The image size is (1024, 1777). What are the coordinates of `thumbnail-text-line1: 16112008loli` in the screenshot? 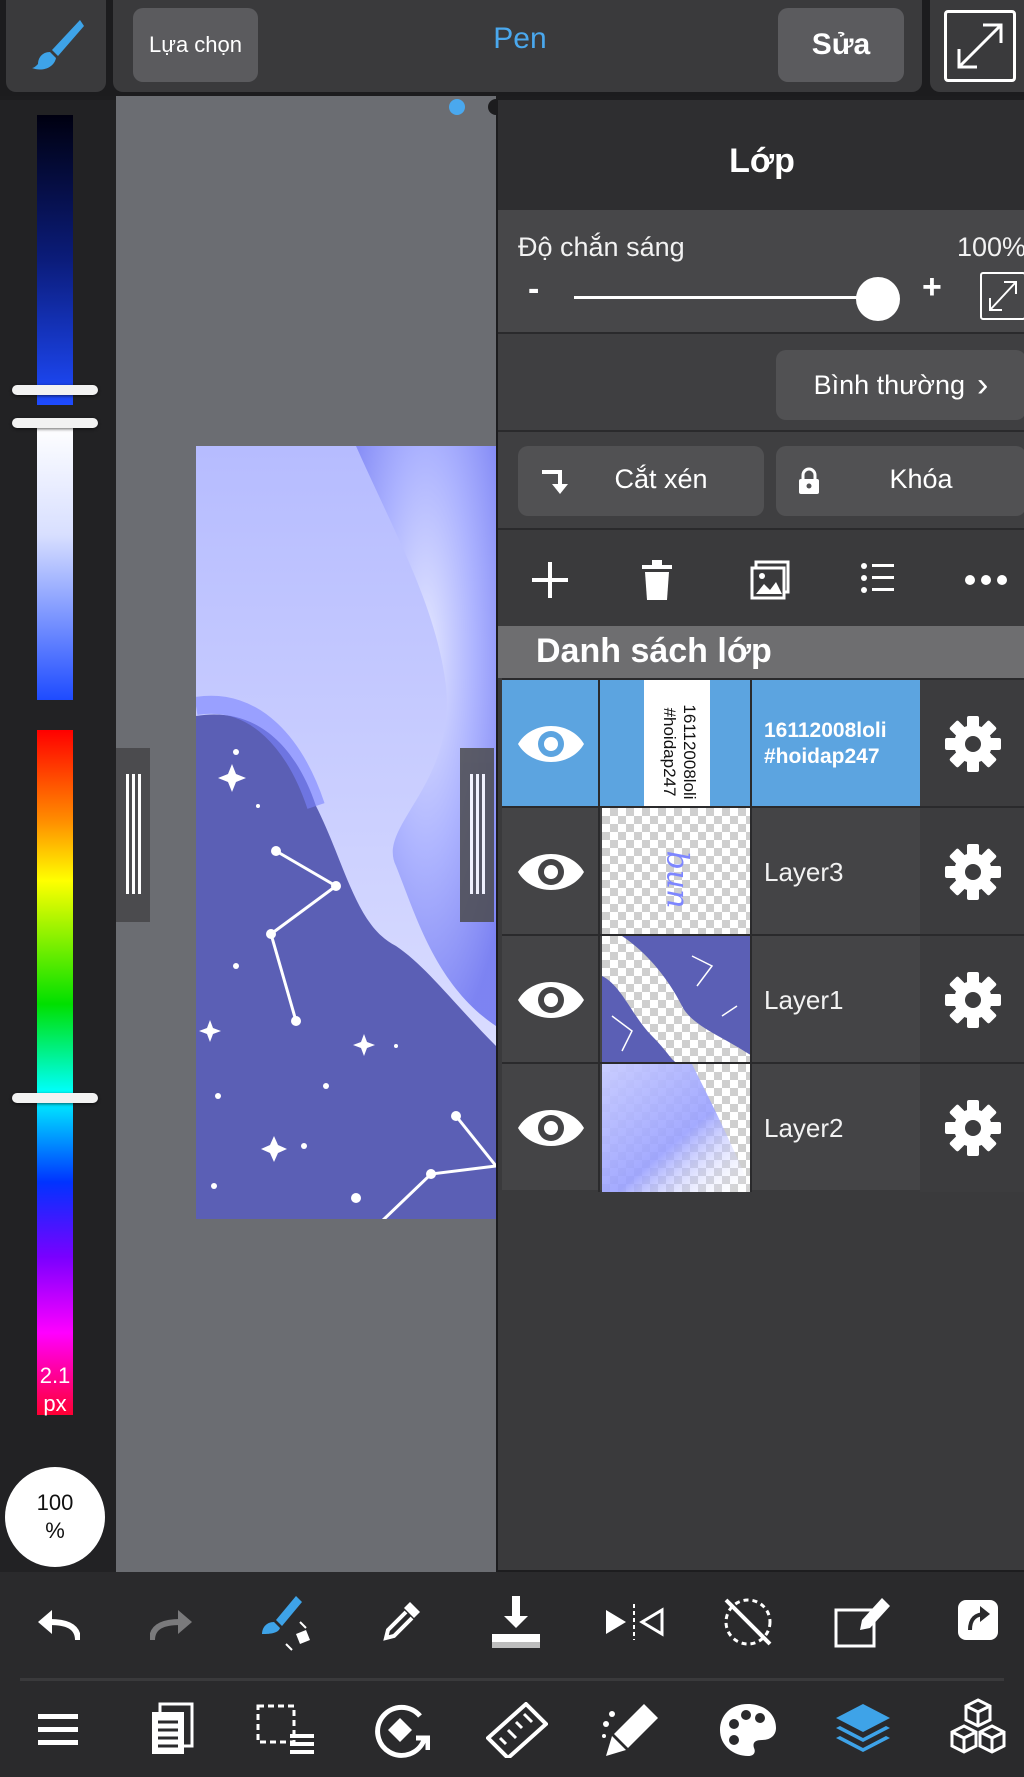 It's located at (689, 752).